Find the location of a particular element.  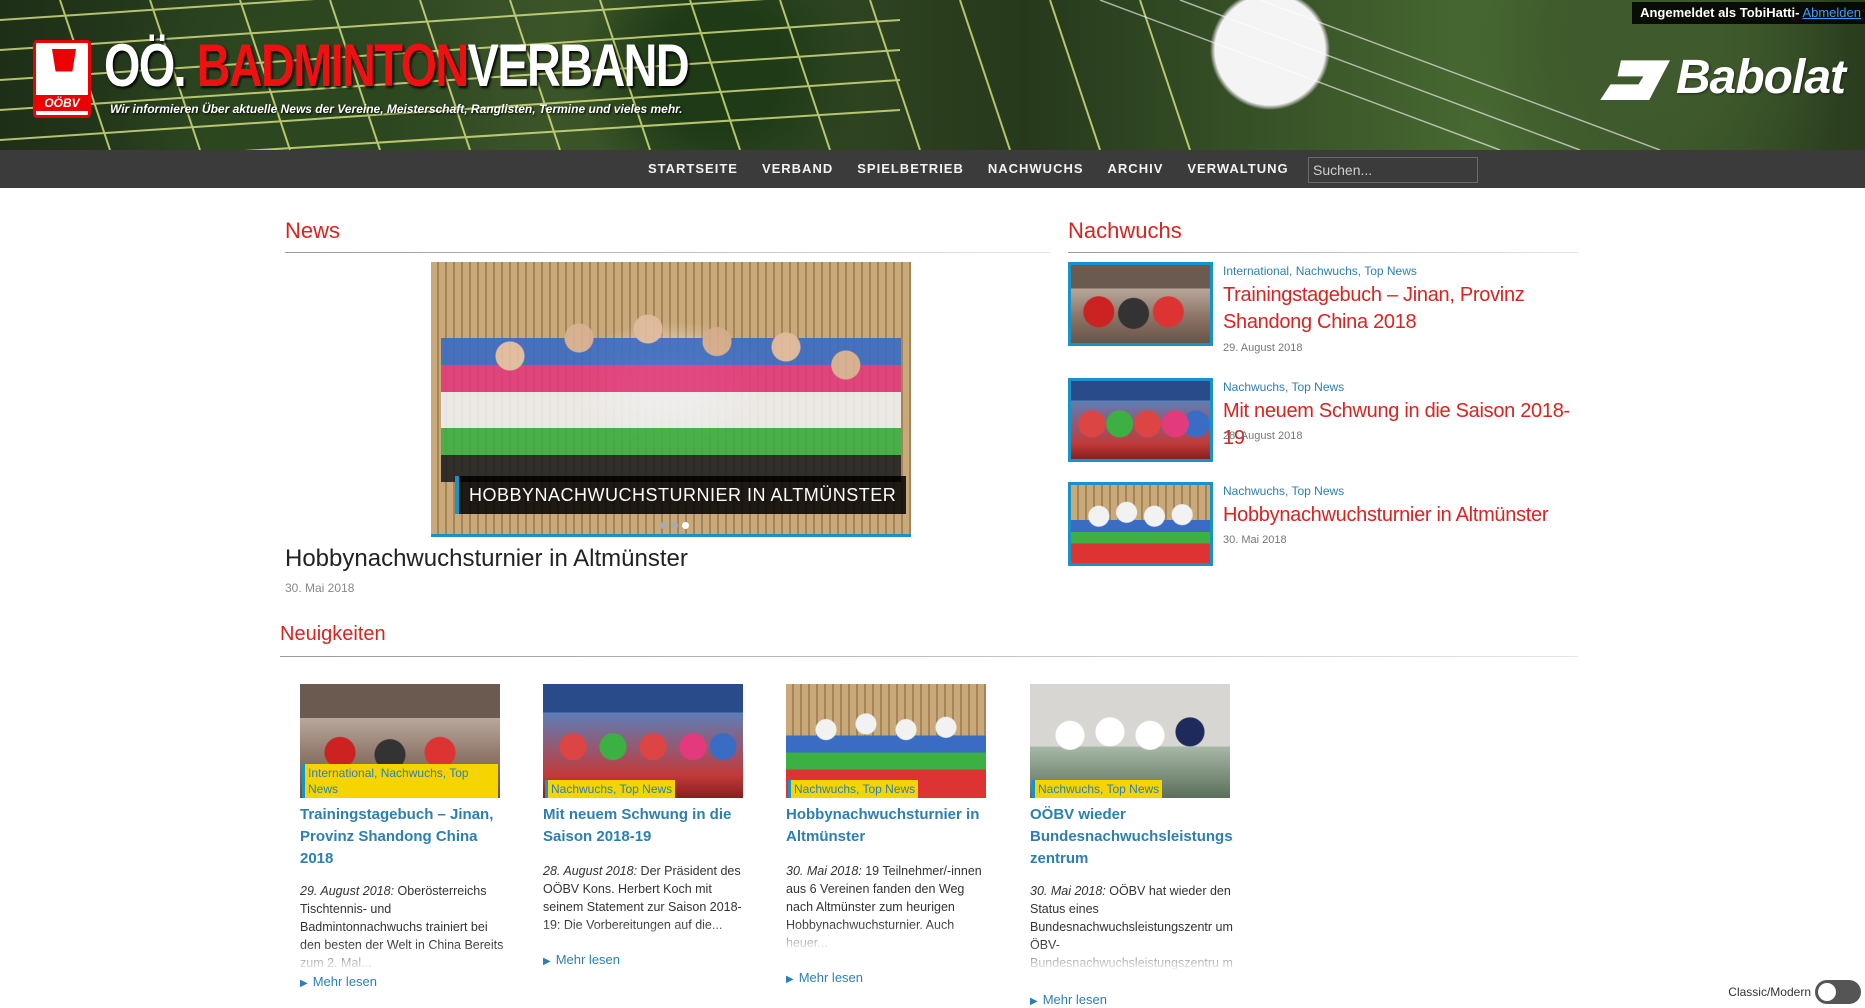

logout-link: Abmelden is located at coordinates (1831, 12).